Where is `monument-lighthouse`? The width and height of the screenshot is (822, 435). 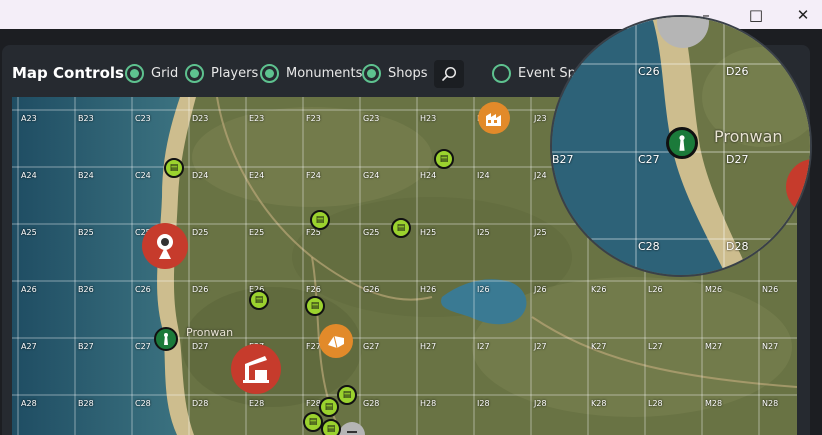
monument-lighthouse is located at coordinates (166, 339).